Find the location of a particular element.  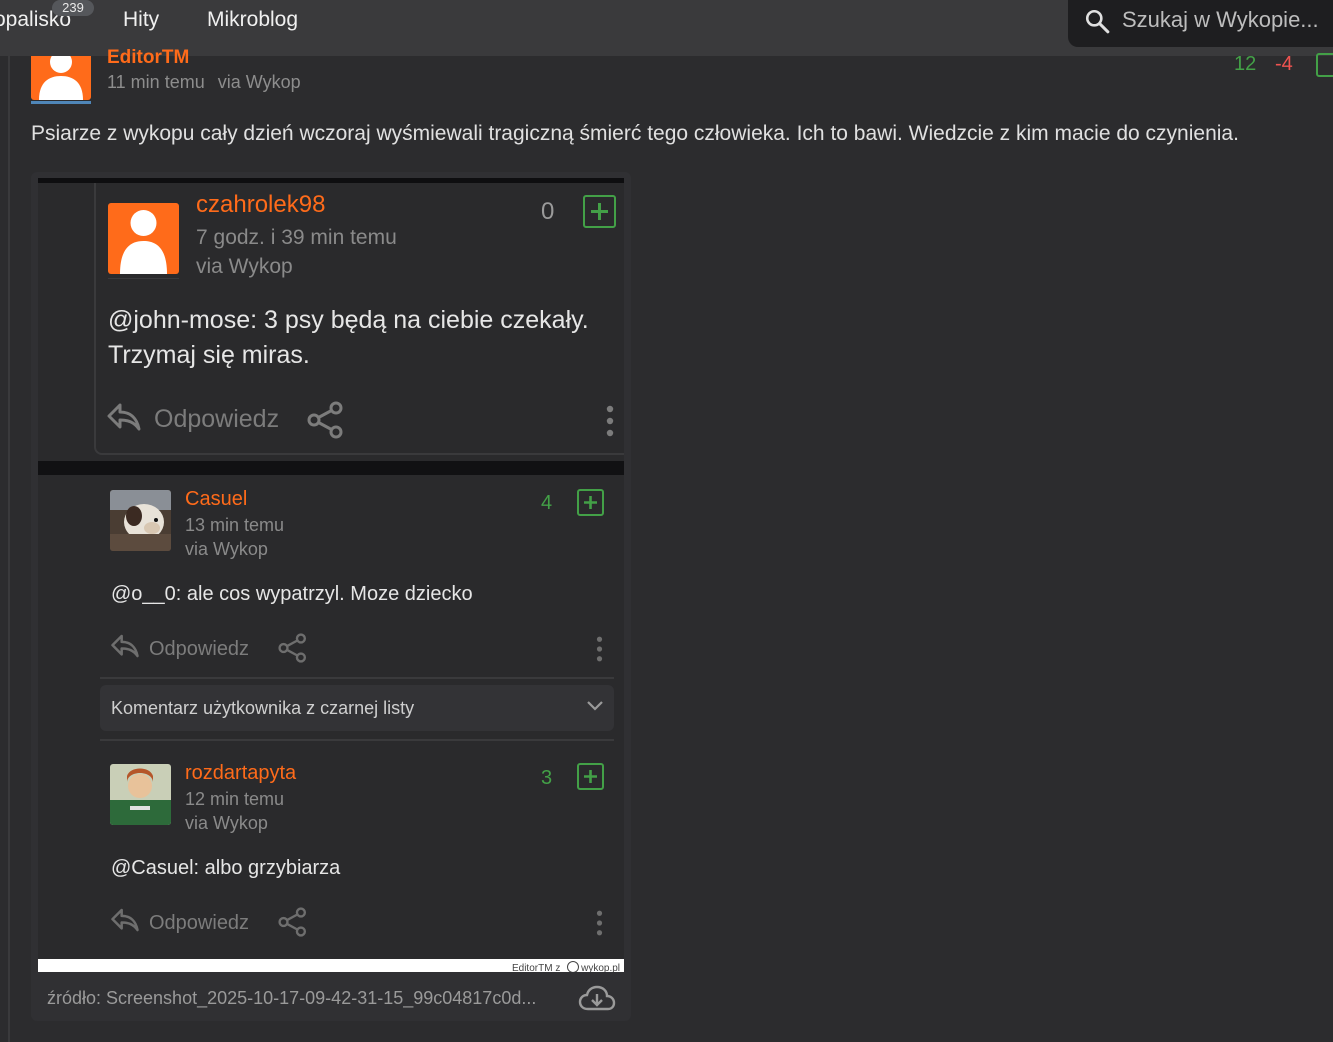

comment-time: 13 min temu is located at coordinates (235, 525).